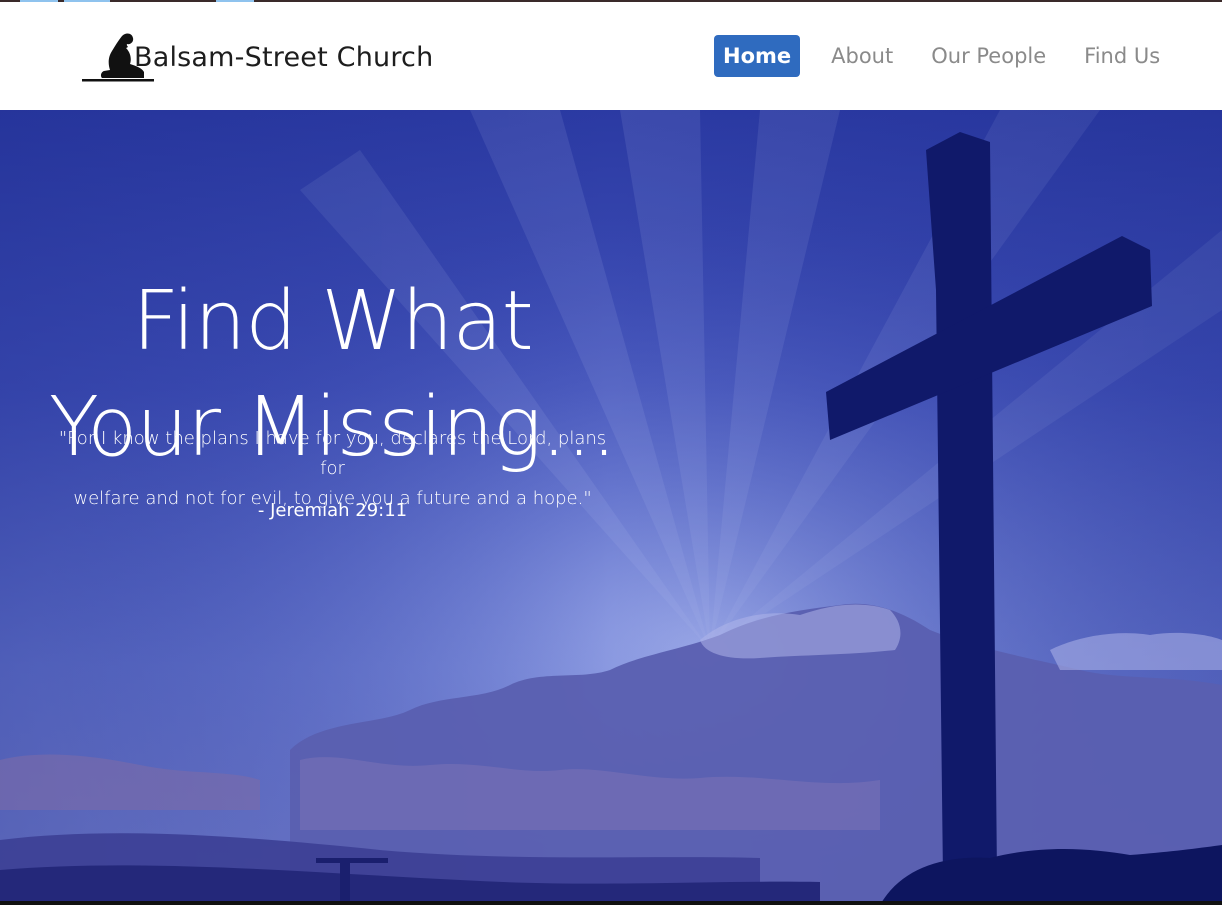  What do you see at coordinates (333, 321) in the screenshot?
I see `hero-title-line: Find What` at bounding box center [333, 321].